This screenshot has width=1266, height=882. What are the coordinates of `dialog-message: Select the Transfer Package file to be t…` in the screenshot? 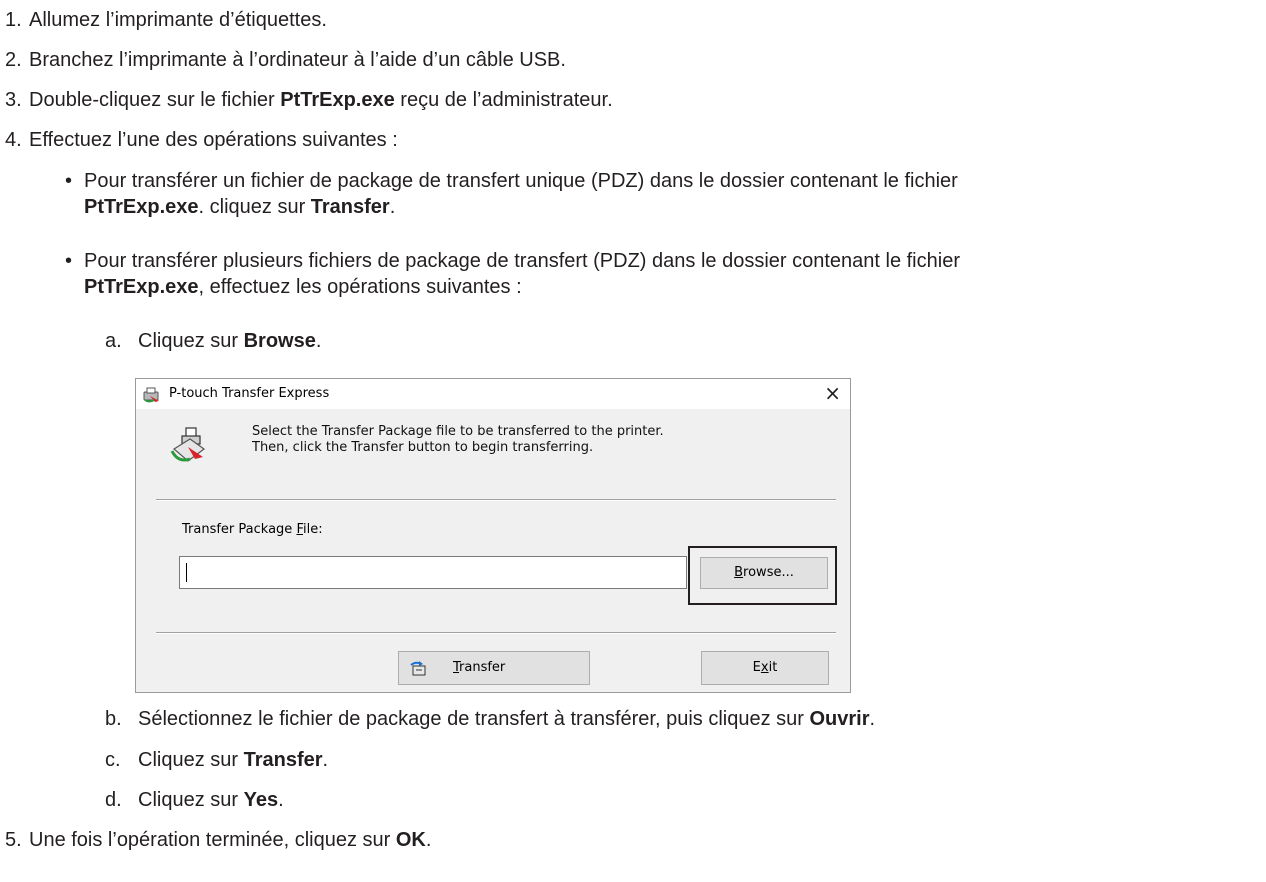 It's located at (458, 440).